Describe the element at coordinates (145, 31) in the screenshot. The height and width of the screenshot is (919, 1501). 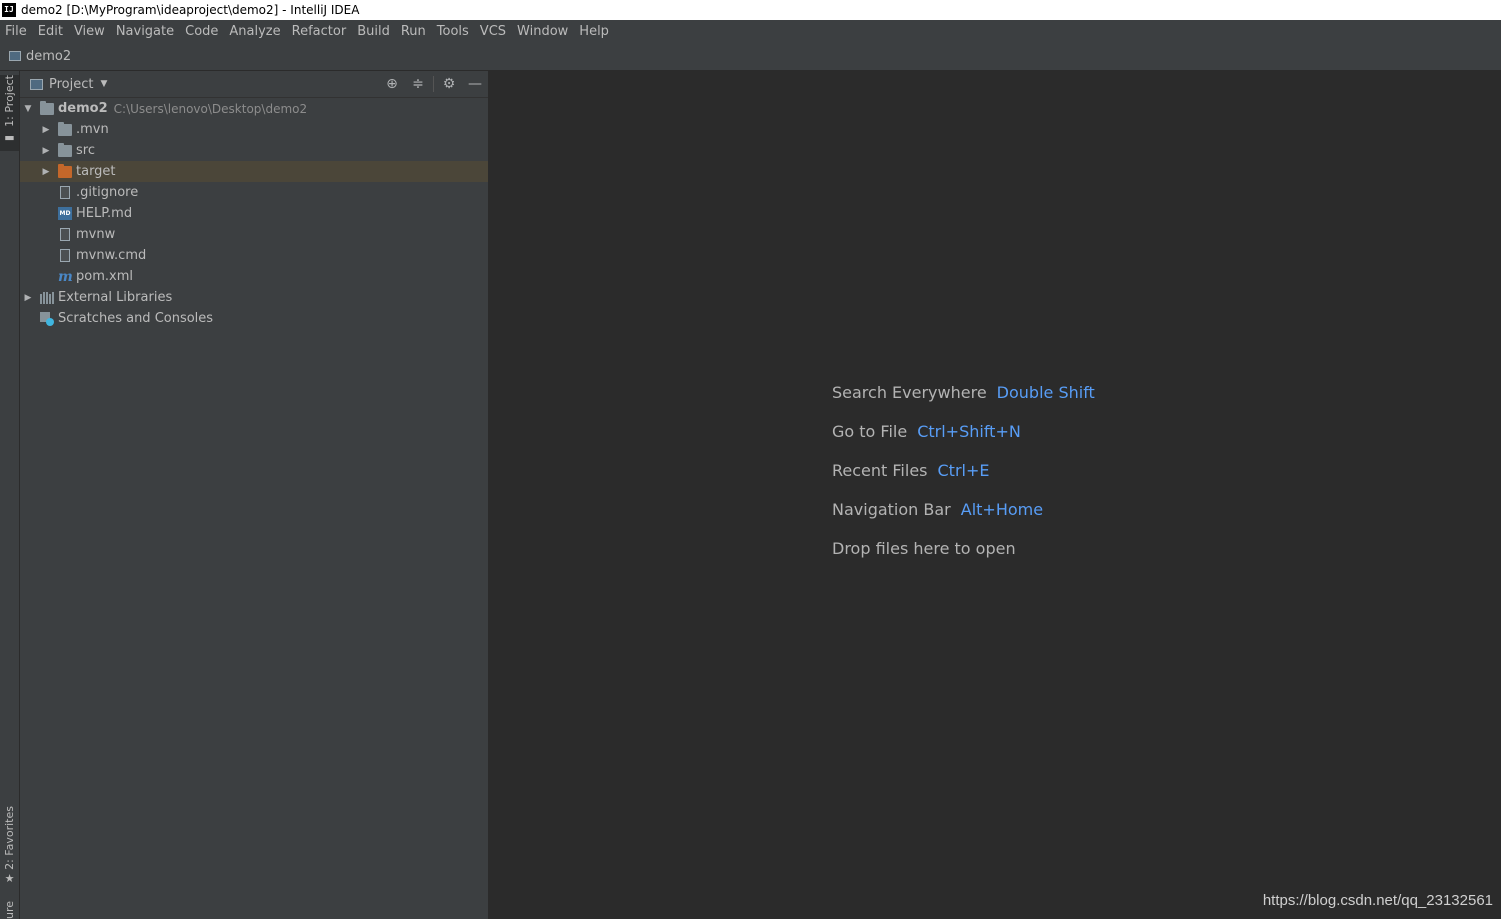
I see `menu-navigate: Navigate` at that location.